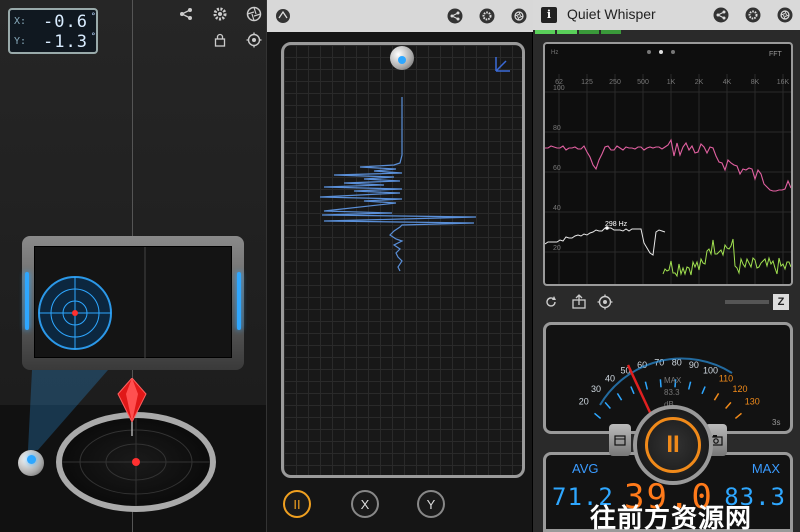 The width and height of the screenshot is (800, 532). I want to click on meter-max-label: MAX, so click(673, 380).